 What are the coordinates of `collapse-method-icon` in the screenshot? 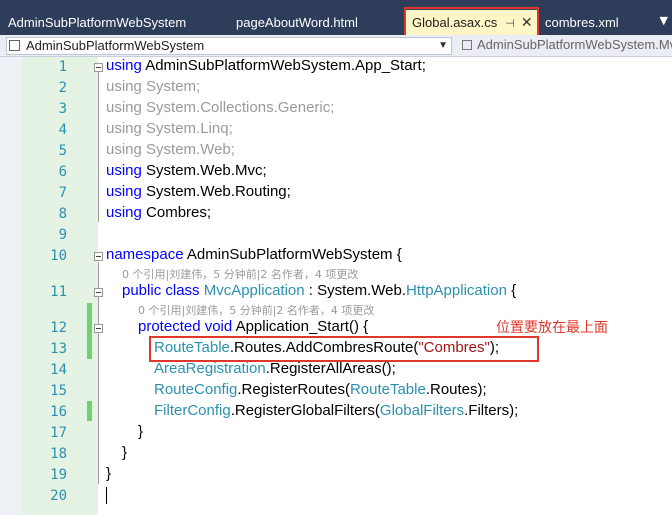 It's located at (98, 328).